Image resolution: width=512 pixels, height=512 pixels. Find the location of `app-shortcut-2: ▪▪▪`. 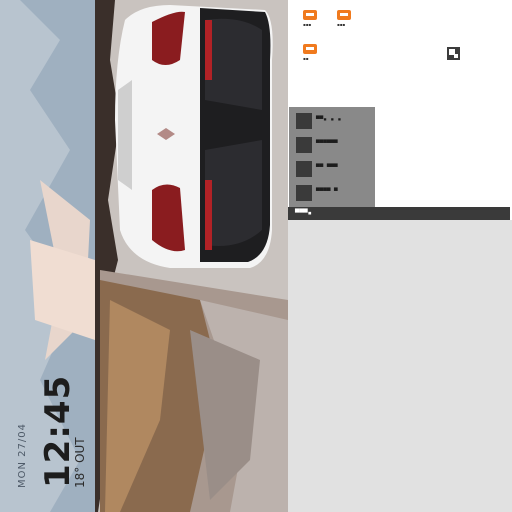

app-shortcut-2: ▪▪▪ is located at coordinates (344, 18).